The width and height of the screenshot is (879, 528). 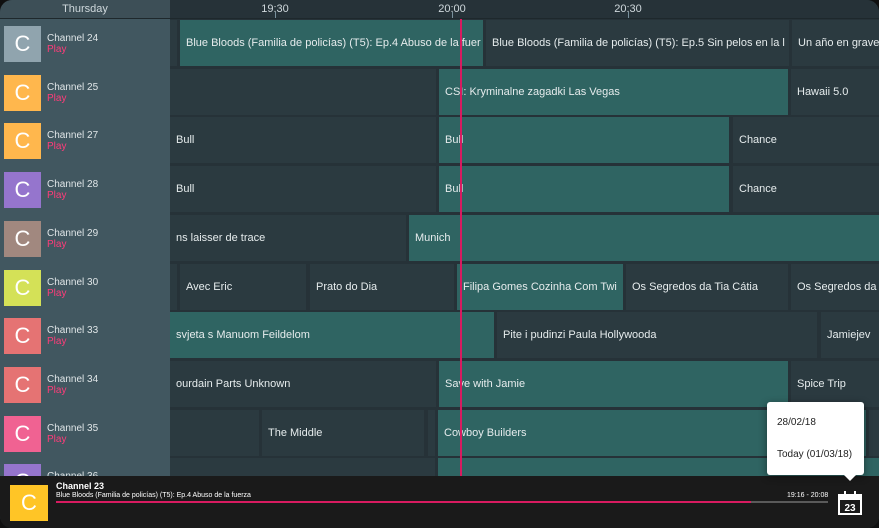 What do you see at coordinates (73, 282) in the screenshot?
I see `channel-name: Channel 30` at bounding box center [73, 282].